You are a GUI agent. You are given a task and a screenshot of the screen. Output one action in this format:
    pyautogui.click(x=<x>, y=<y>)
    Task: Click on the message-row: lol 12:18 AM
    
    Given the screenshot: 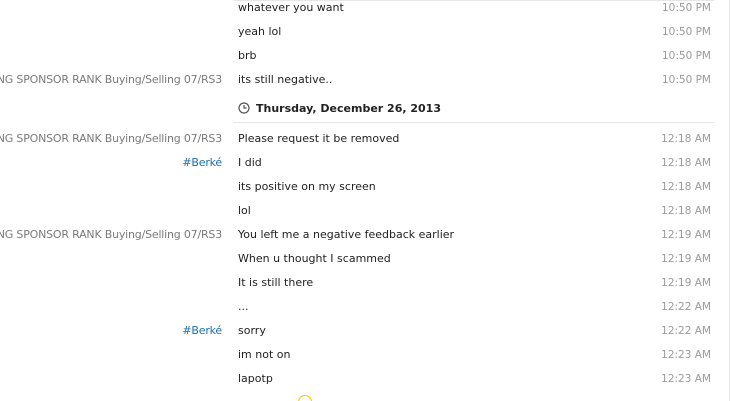 What is the action you would take?
    pyautogui.click(x=365, y=211)
    